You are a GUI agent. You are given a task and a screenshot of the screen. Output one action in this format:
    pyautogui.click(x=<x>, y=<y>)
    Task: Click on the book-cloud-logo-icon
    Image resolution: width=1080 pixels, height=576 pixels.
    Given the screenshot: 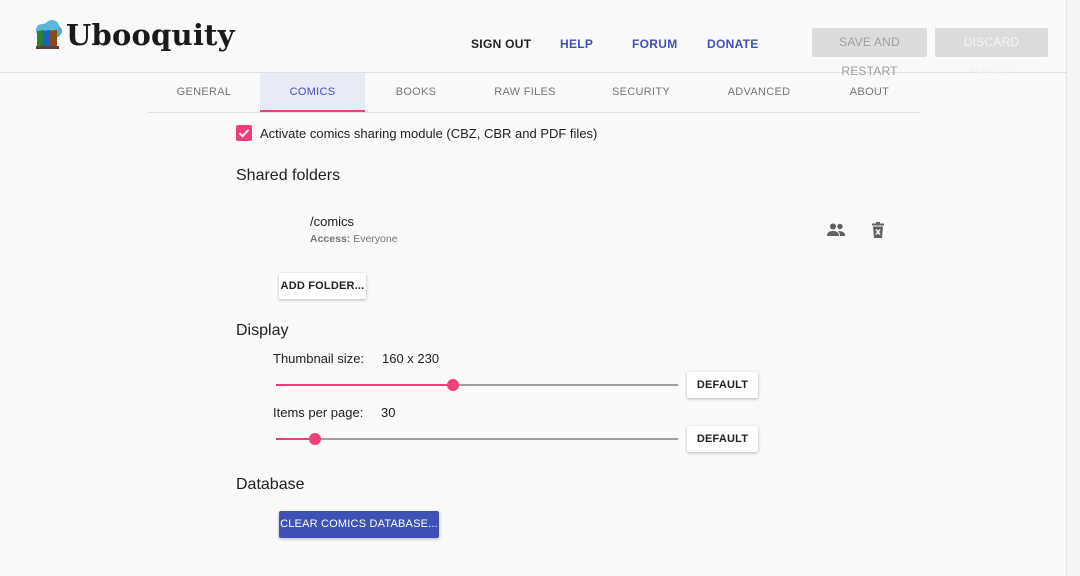 What is the action you would take?
    pyautogui.click(x=49, y=34)
    